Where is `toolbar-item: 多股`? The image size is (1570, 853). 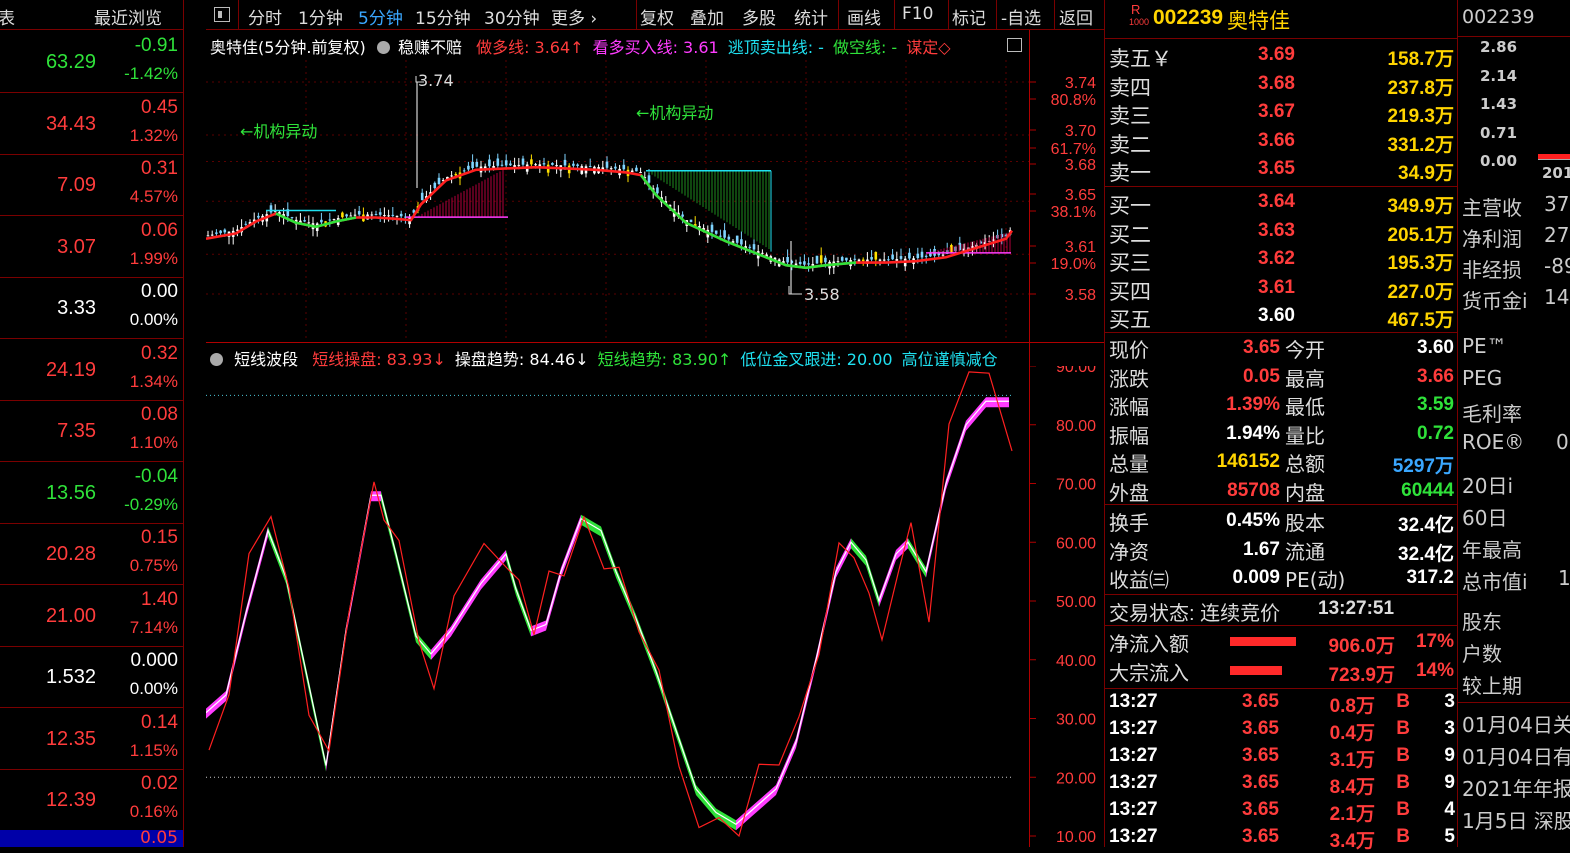 toolbar-item: 多股 is located at coordinates (759, 16).